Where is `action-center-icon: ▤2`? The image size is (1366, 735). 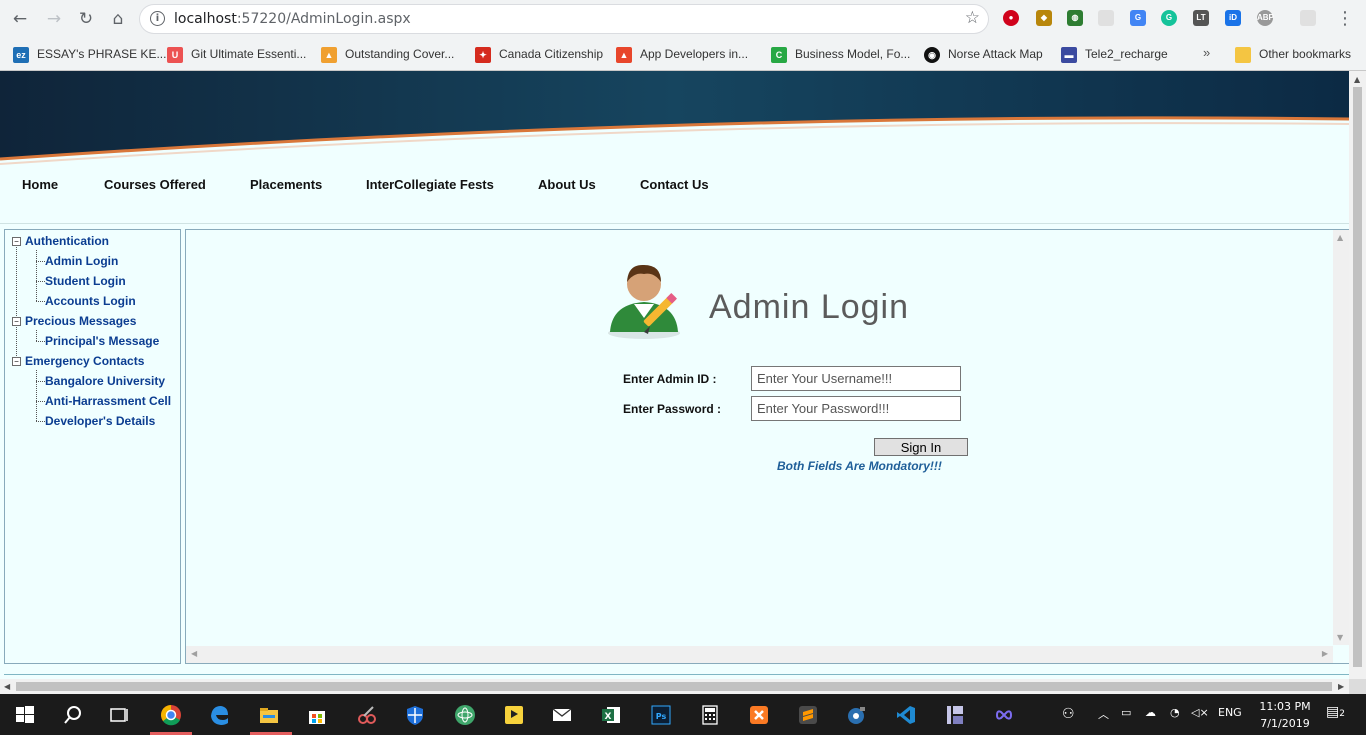
action-center-icon: ▤2 is located at coordinates (1335, 712).